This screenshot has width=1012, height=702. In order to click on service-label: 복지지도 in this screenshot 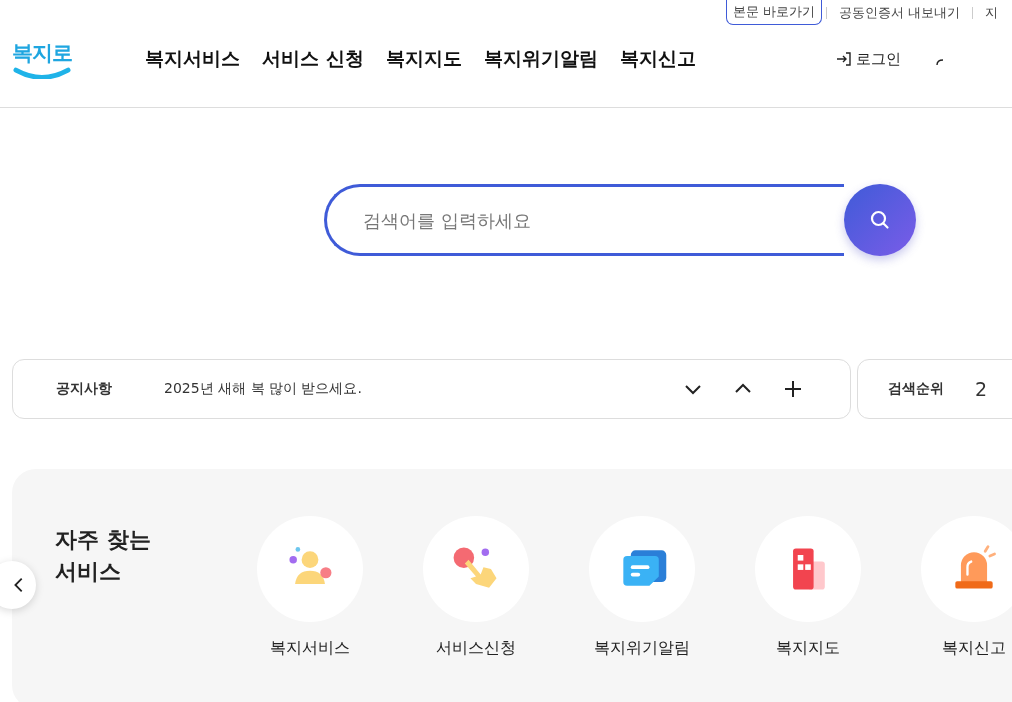, I will do `click(808, 648)`.